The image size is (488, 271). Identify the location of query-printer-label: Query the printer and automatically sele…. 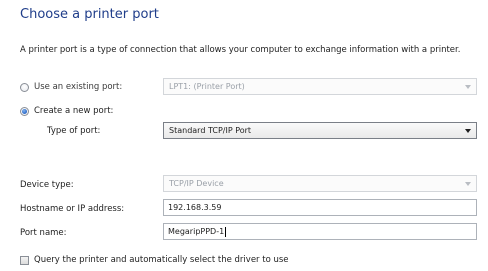
(161, 260).